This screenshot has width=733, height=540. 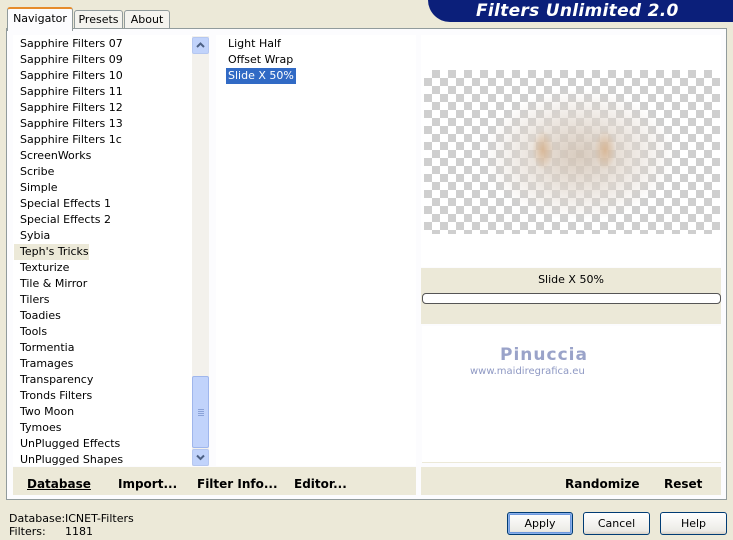 I want to click on category-item: Transparency, so click(x=53, y=380).